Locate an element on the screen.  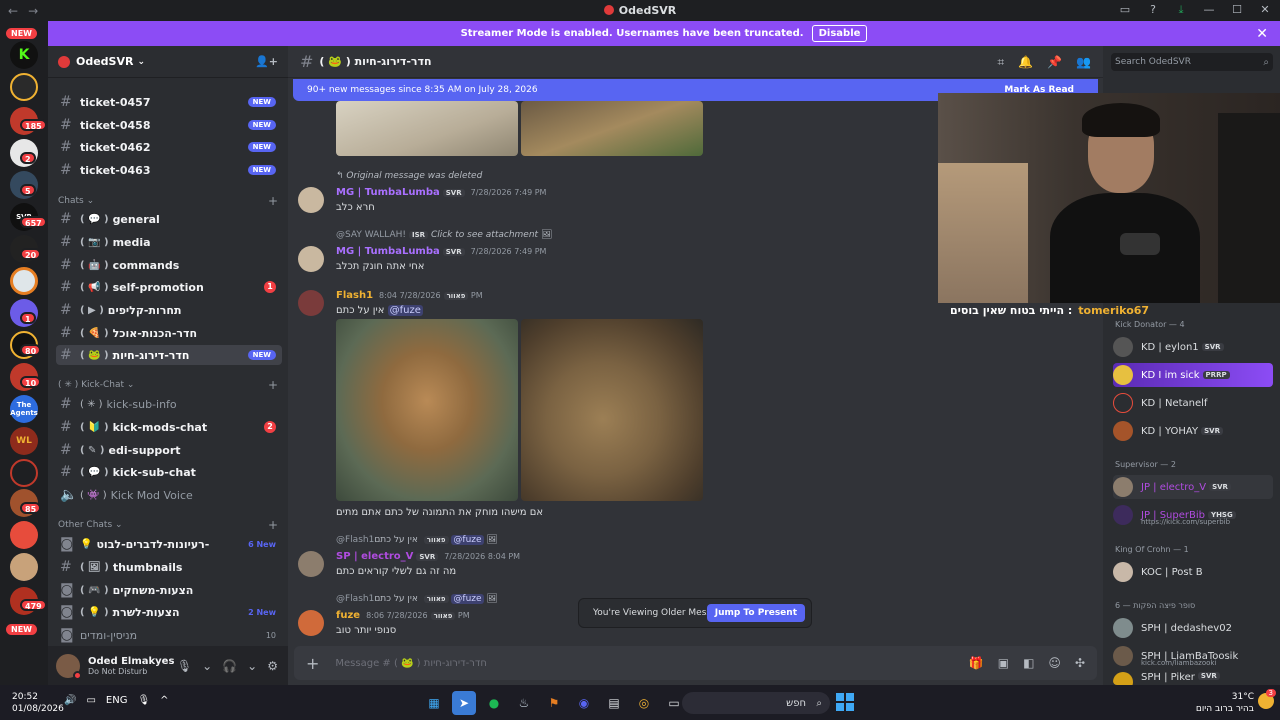
channel-thumbnails: # ( 🖼 ) thumbnails is located at coordinates (169, 567).